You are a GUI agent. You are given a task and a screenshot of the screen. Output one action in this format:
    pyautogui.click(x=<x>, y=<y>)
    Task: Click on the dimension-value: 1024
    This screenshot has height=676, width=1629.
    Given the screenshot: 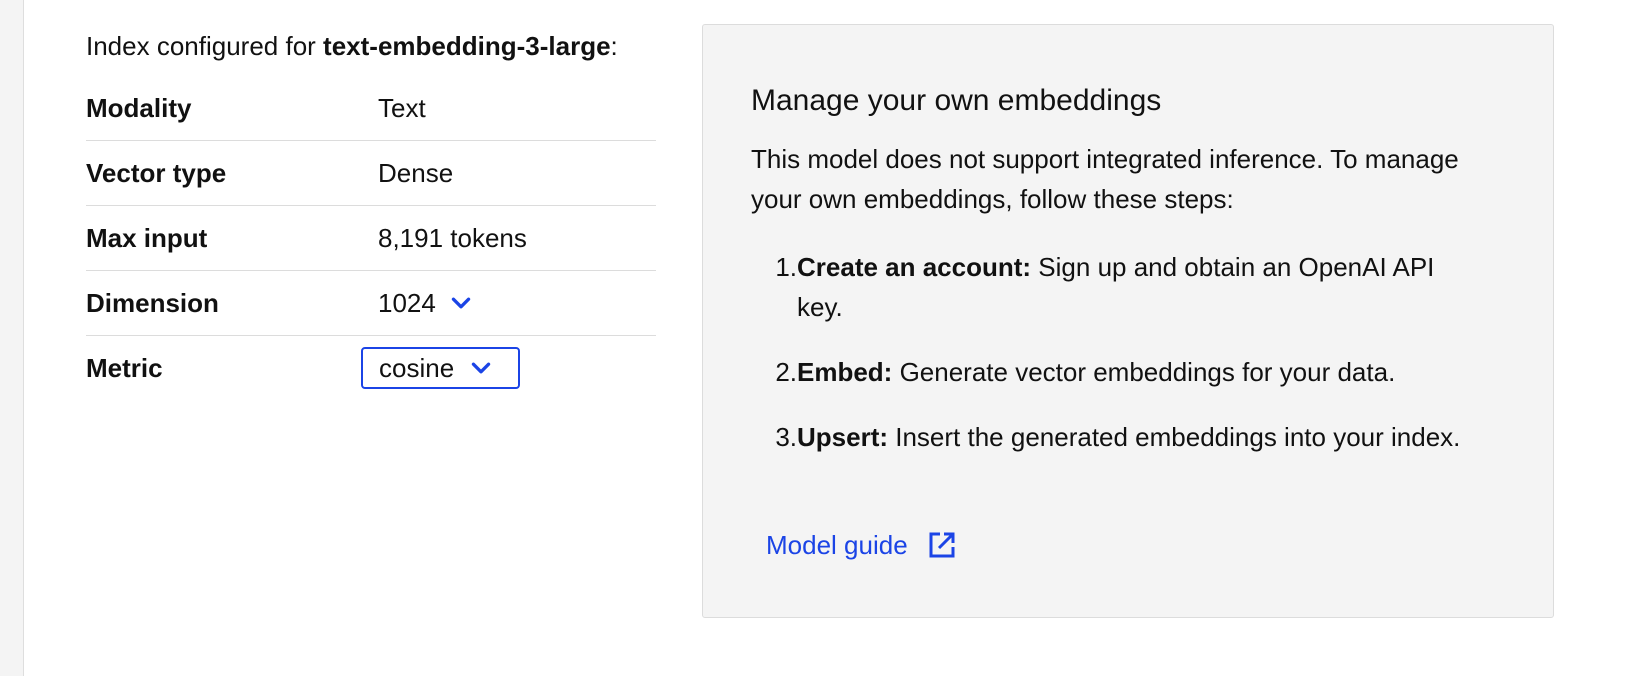 What is the action you would take?
    pyautogui.click(x=407, y=302)
    